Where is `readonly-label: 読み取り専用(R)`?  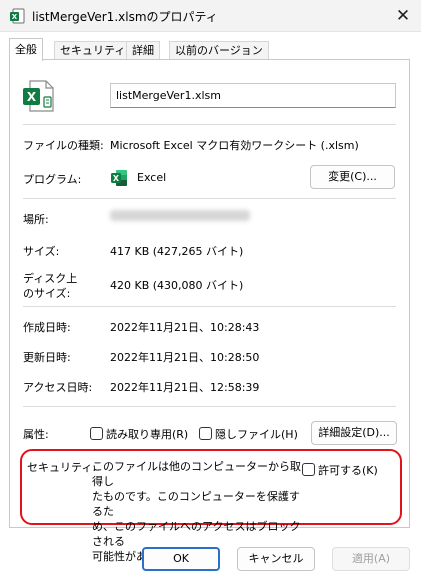 readonly-label: 読み取り専用(R) is located at coordinates (147, 434).